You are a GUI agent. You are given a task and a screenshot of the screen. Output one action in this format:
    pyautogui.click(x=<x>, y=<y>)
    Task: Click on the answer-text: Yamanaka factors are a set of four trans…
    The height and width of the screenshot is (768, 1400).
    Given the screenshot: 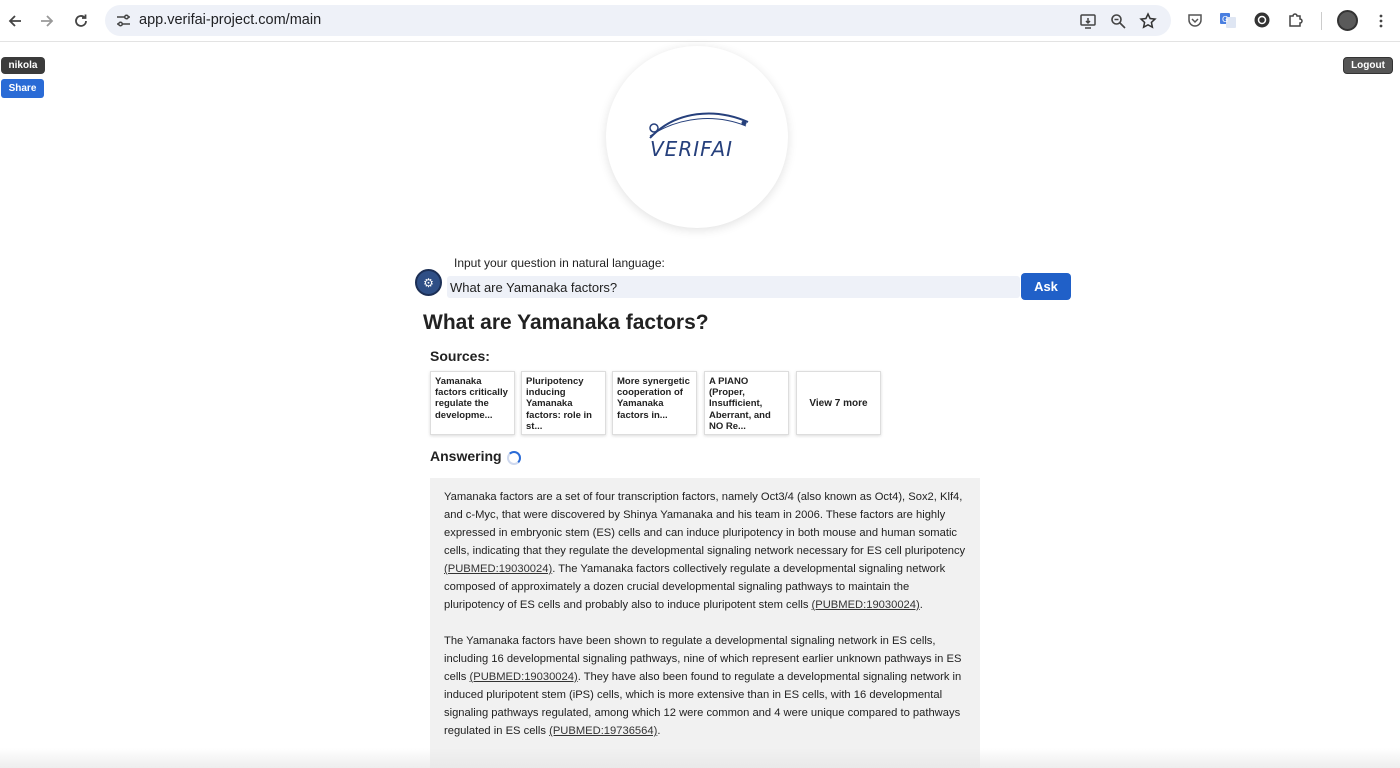 What is the action you would take?
    pyautogui.click(x=705, y=524)
    